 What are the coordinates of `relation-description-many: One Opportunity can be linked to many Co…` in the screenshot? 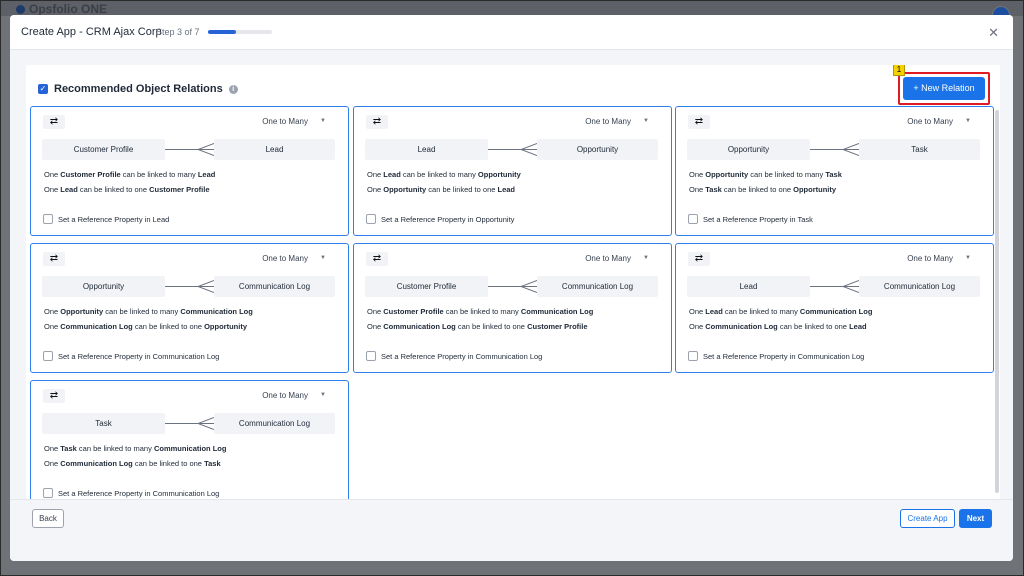 It's located at (148, 311).